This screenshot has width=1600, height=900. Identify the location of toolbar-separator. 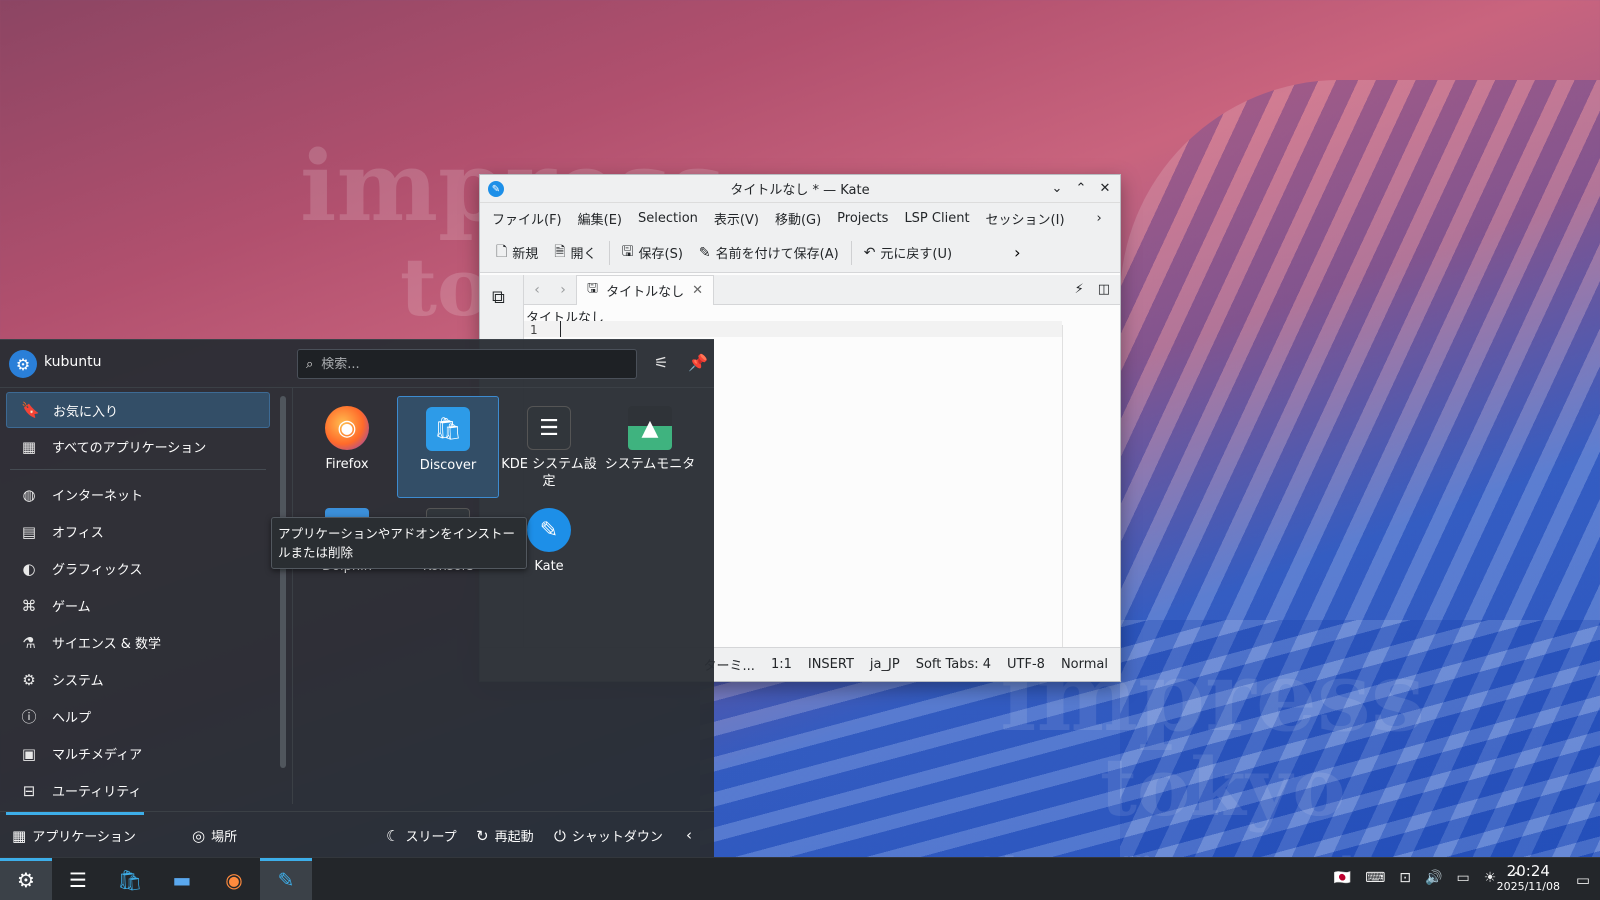
(851, 252).